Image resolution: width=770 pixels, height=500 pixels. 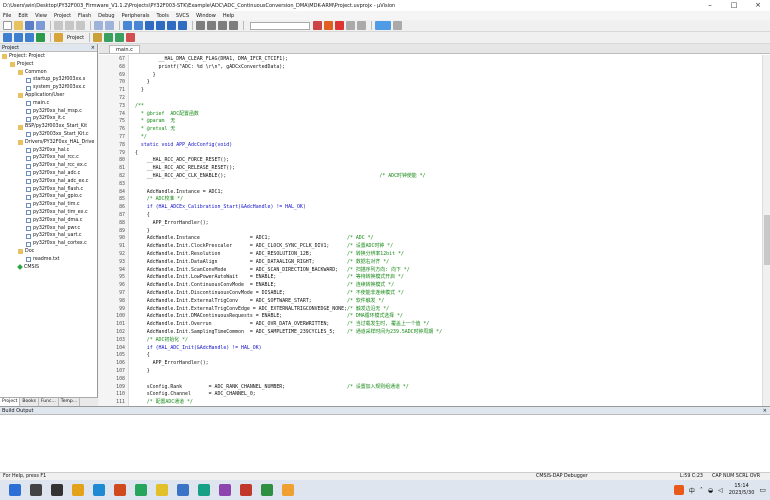 What do you see at coordinates (29, 25) in the screenshot?
I see `save-icon` at bounding box center [29, 25].